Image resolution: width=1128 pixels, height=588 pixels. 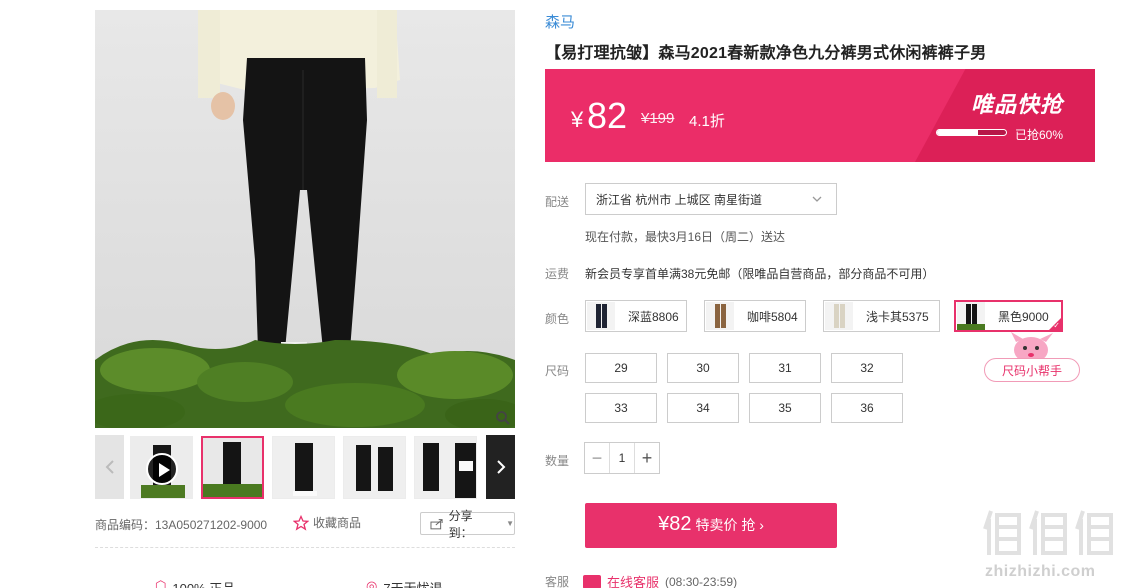 I want to click on product-title: 【易打理抗皱】森马2021春新款净色九分裤男式休闲裤裤子男, so click(x=766, y=53).